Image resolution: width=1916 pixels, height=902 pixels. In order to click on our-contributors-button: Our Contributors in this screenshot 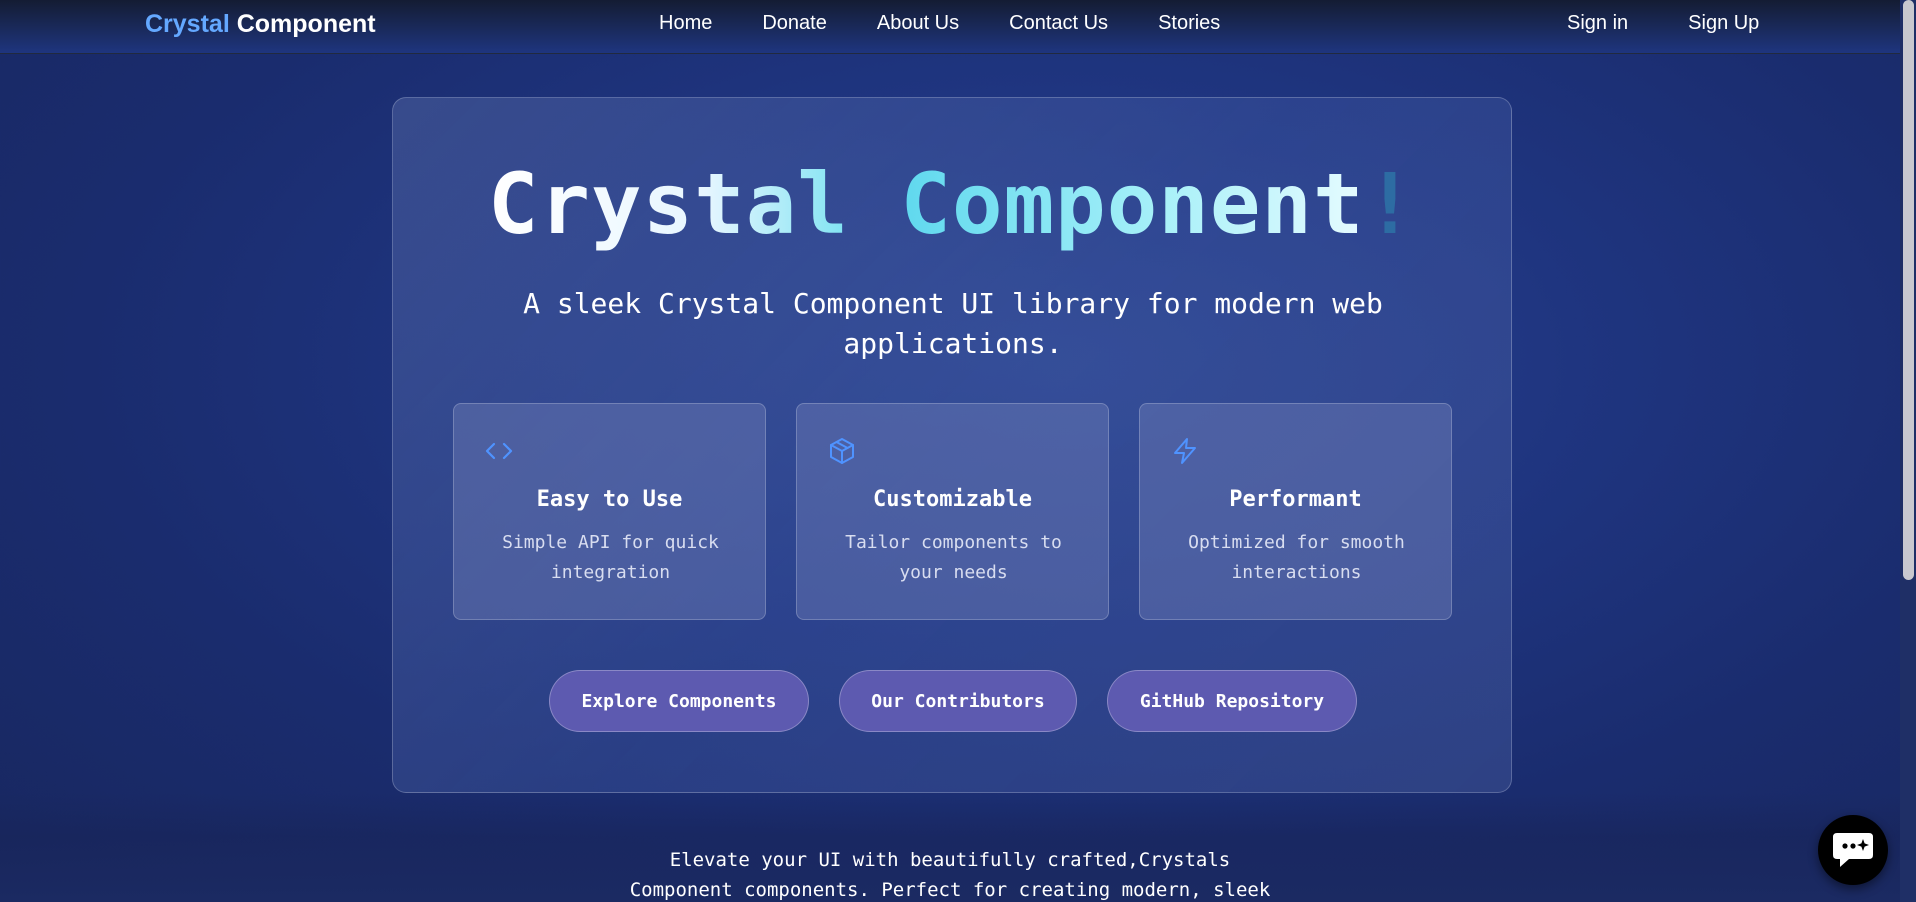, I will do `click(958, 701)`.